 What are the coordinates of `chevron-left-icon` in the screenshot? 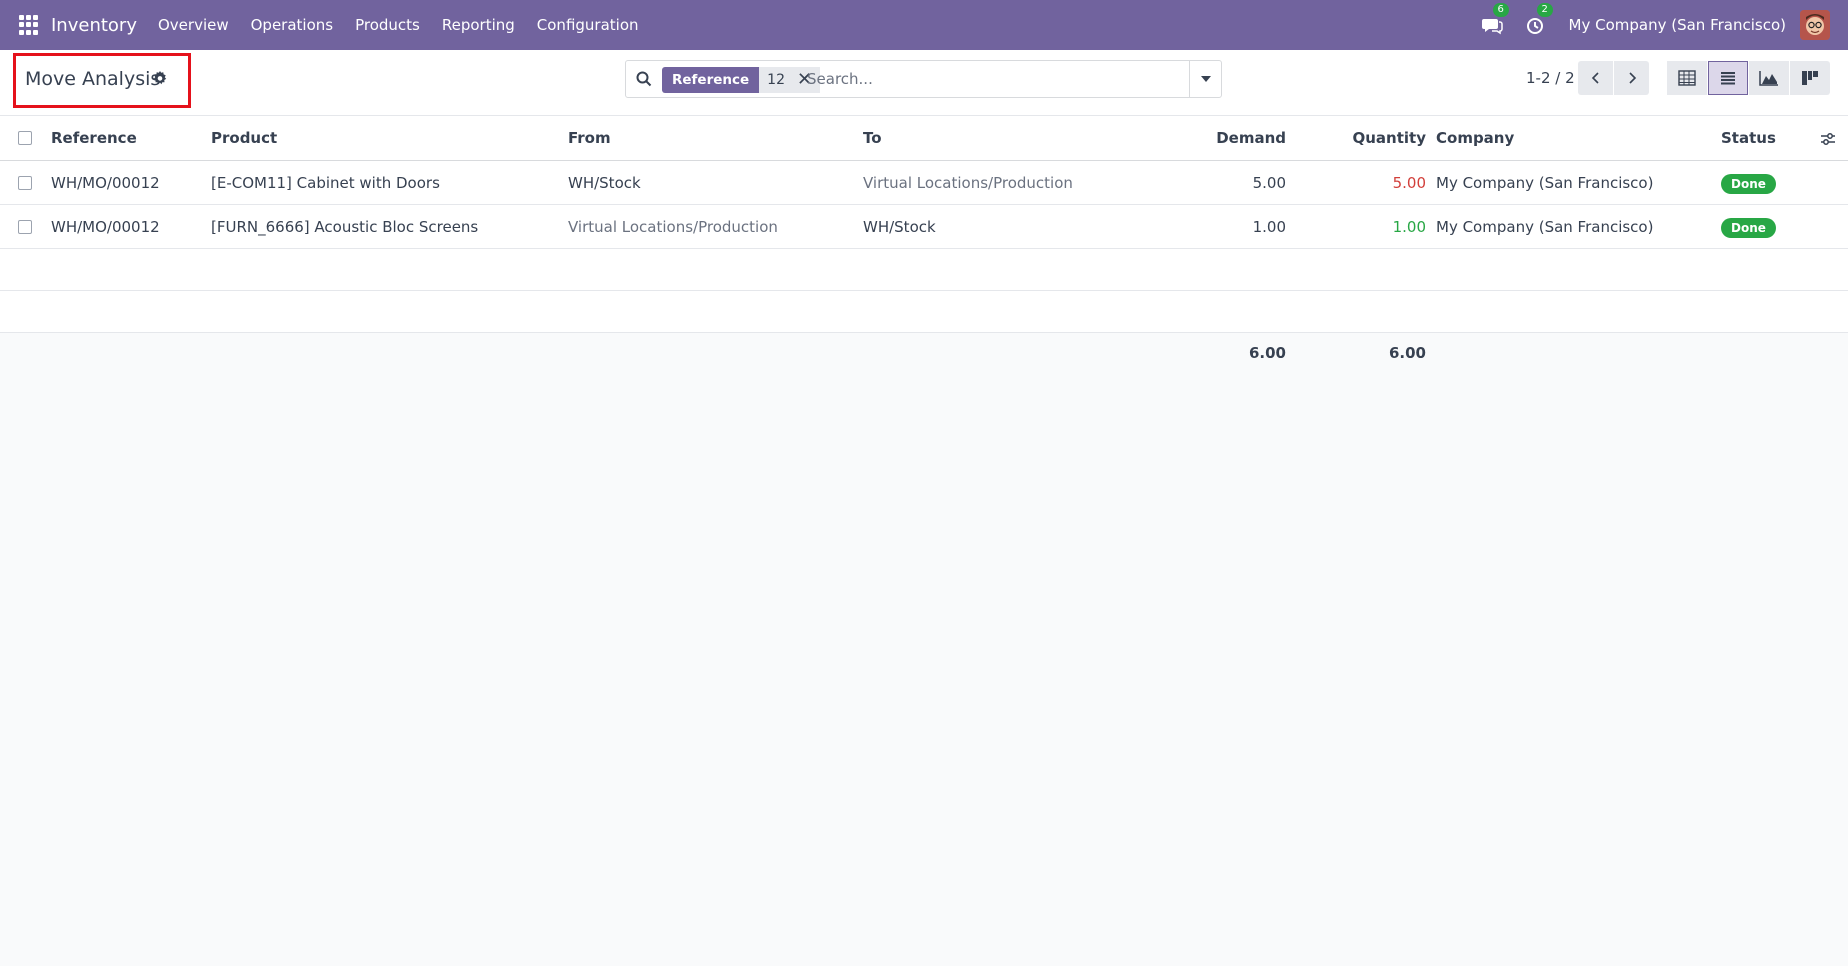 It's located at (1595, 78).